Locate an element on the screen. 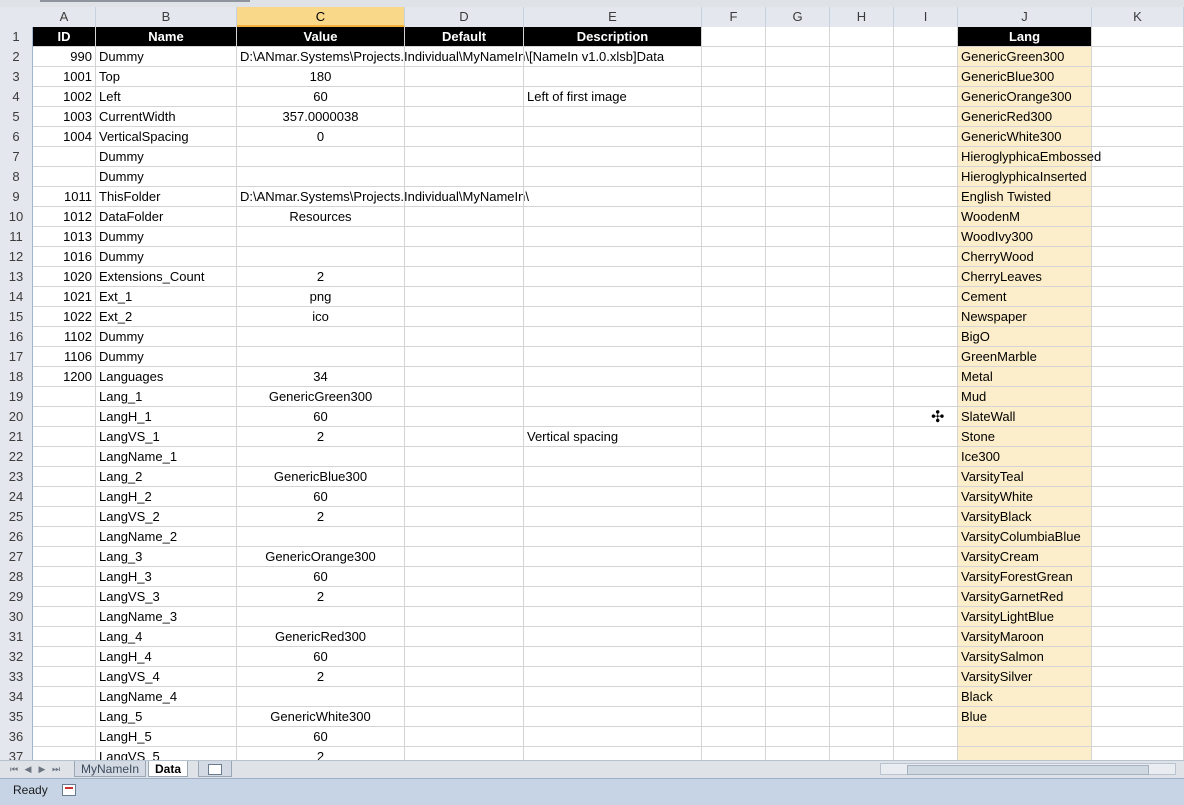  sheet-tab-data: Data is located at coordinates (168, 769).